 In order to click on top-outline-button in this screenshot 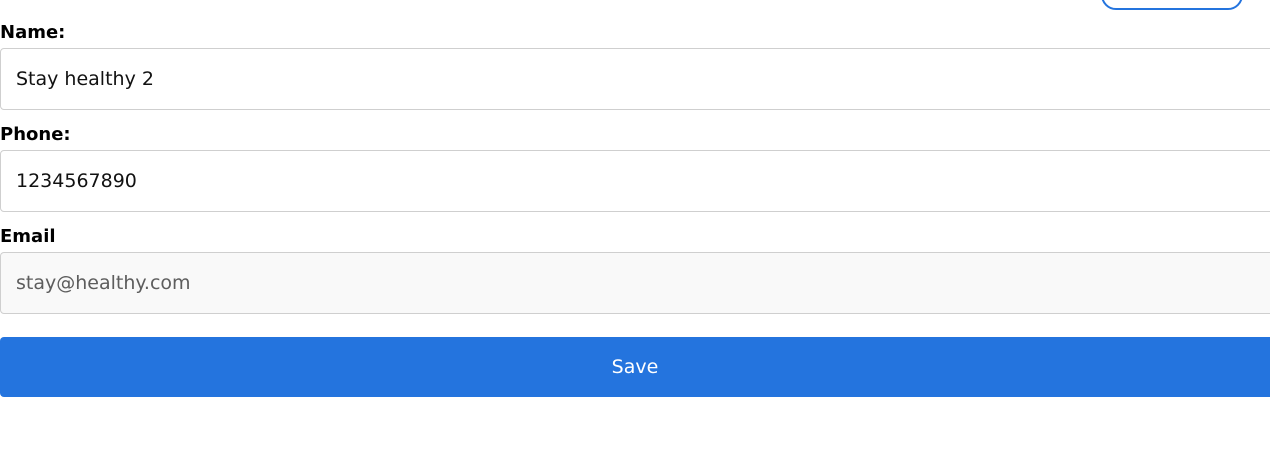, I will do `click(1172, 5)`.